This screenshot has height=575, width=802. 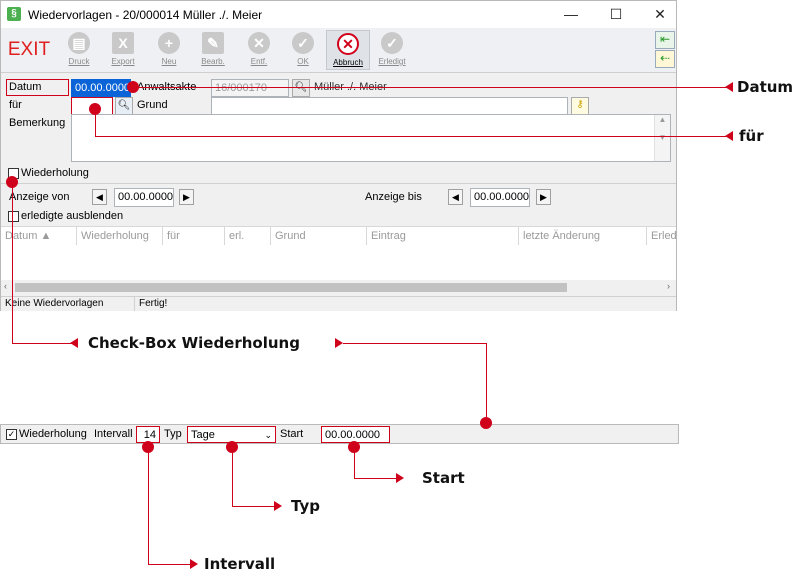 I want to click on export-button: X Export, so click(x=123, y=50).